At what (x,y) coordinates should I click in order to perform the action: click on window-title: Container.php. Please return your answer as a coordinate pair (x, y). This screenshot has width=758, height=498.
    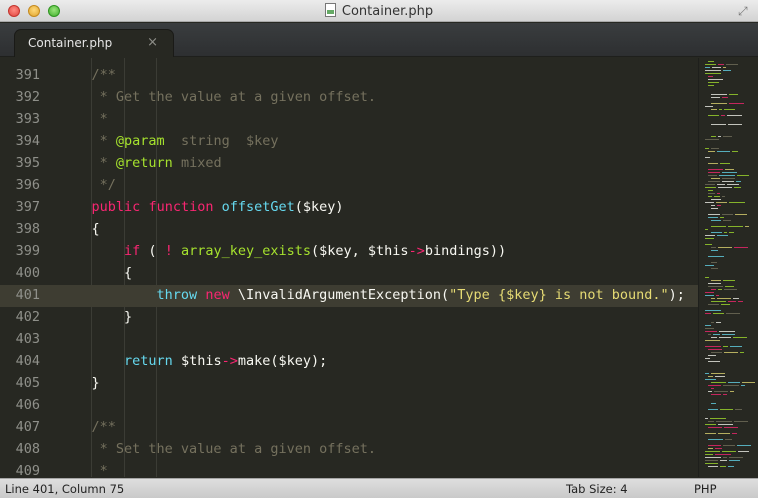
    Looking at the image, I should click on (387, 11).